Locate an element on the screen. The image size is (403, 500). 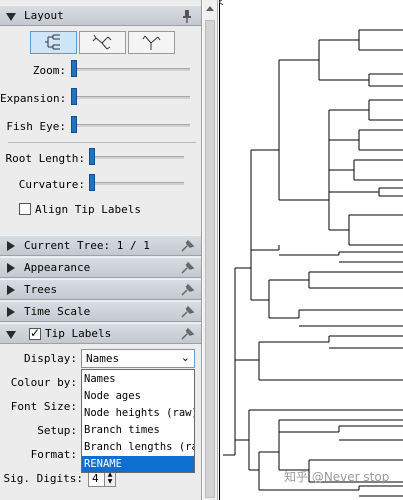
trees-section-header: Trees is located at coordinates (100, 289).